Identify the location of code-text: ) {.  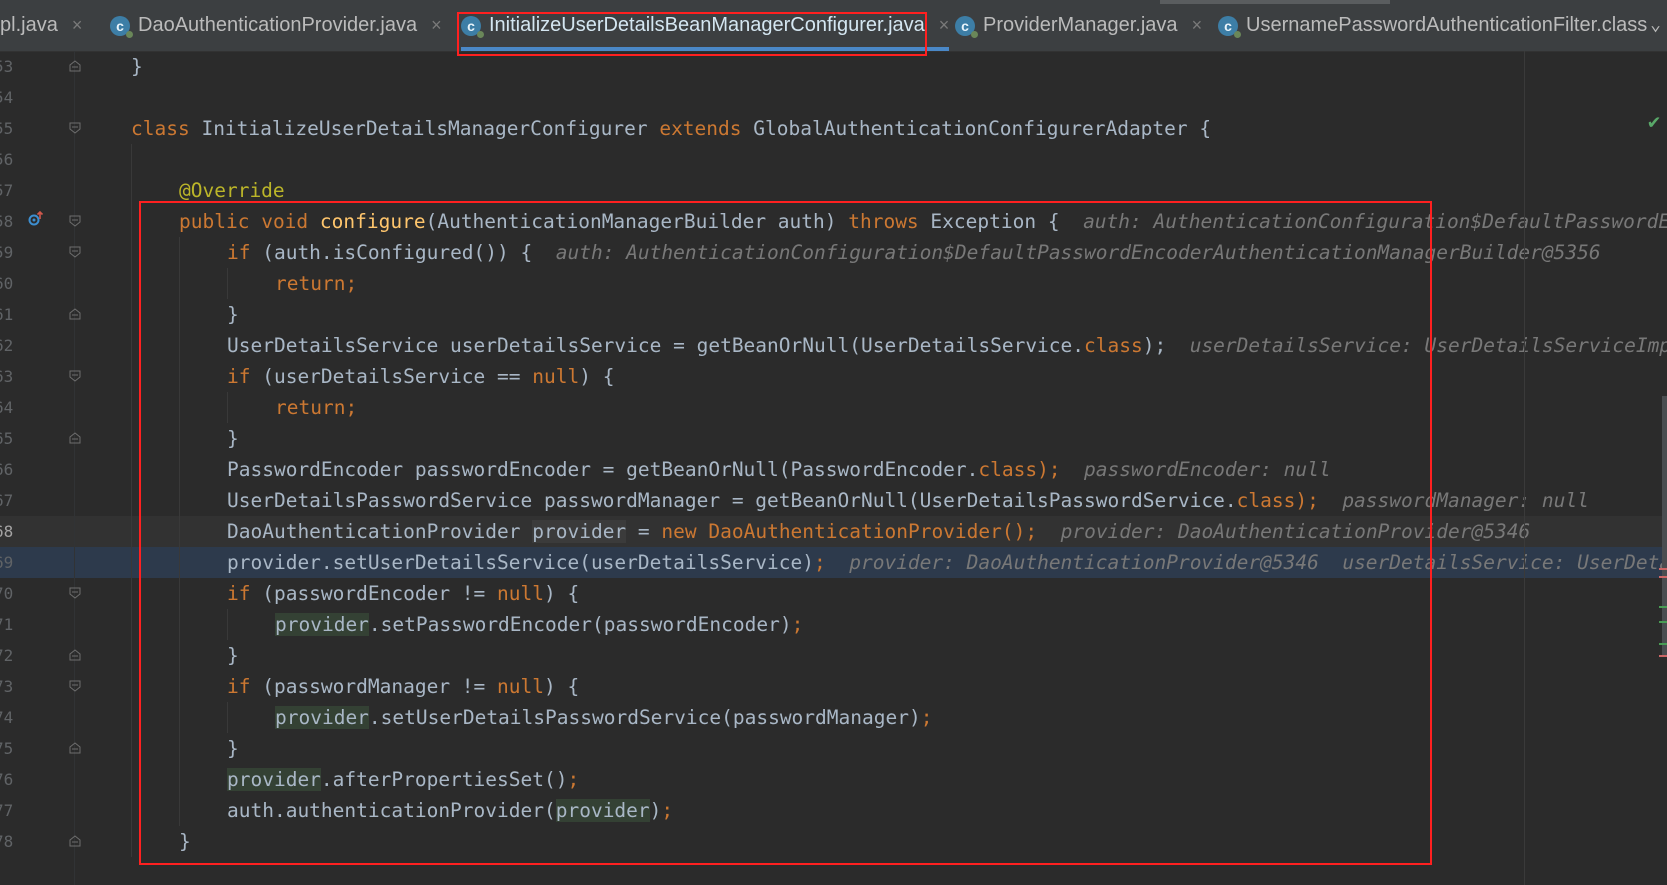
(597, 376).